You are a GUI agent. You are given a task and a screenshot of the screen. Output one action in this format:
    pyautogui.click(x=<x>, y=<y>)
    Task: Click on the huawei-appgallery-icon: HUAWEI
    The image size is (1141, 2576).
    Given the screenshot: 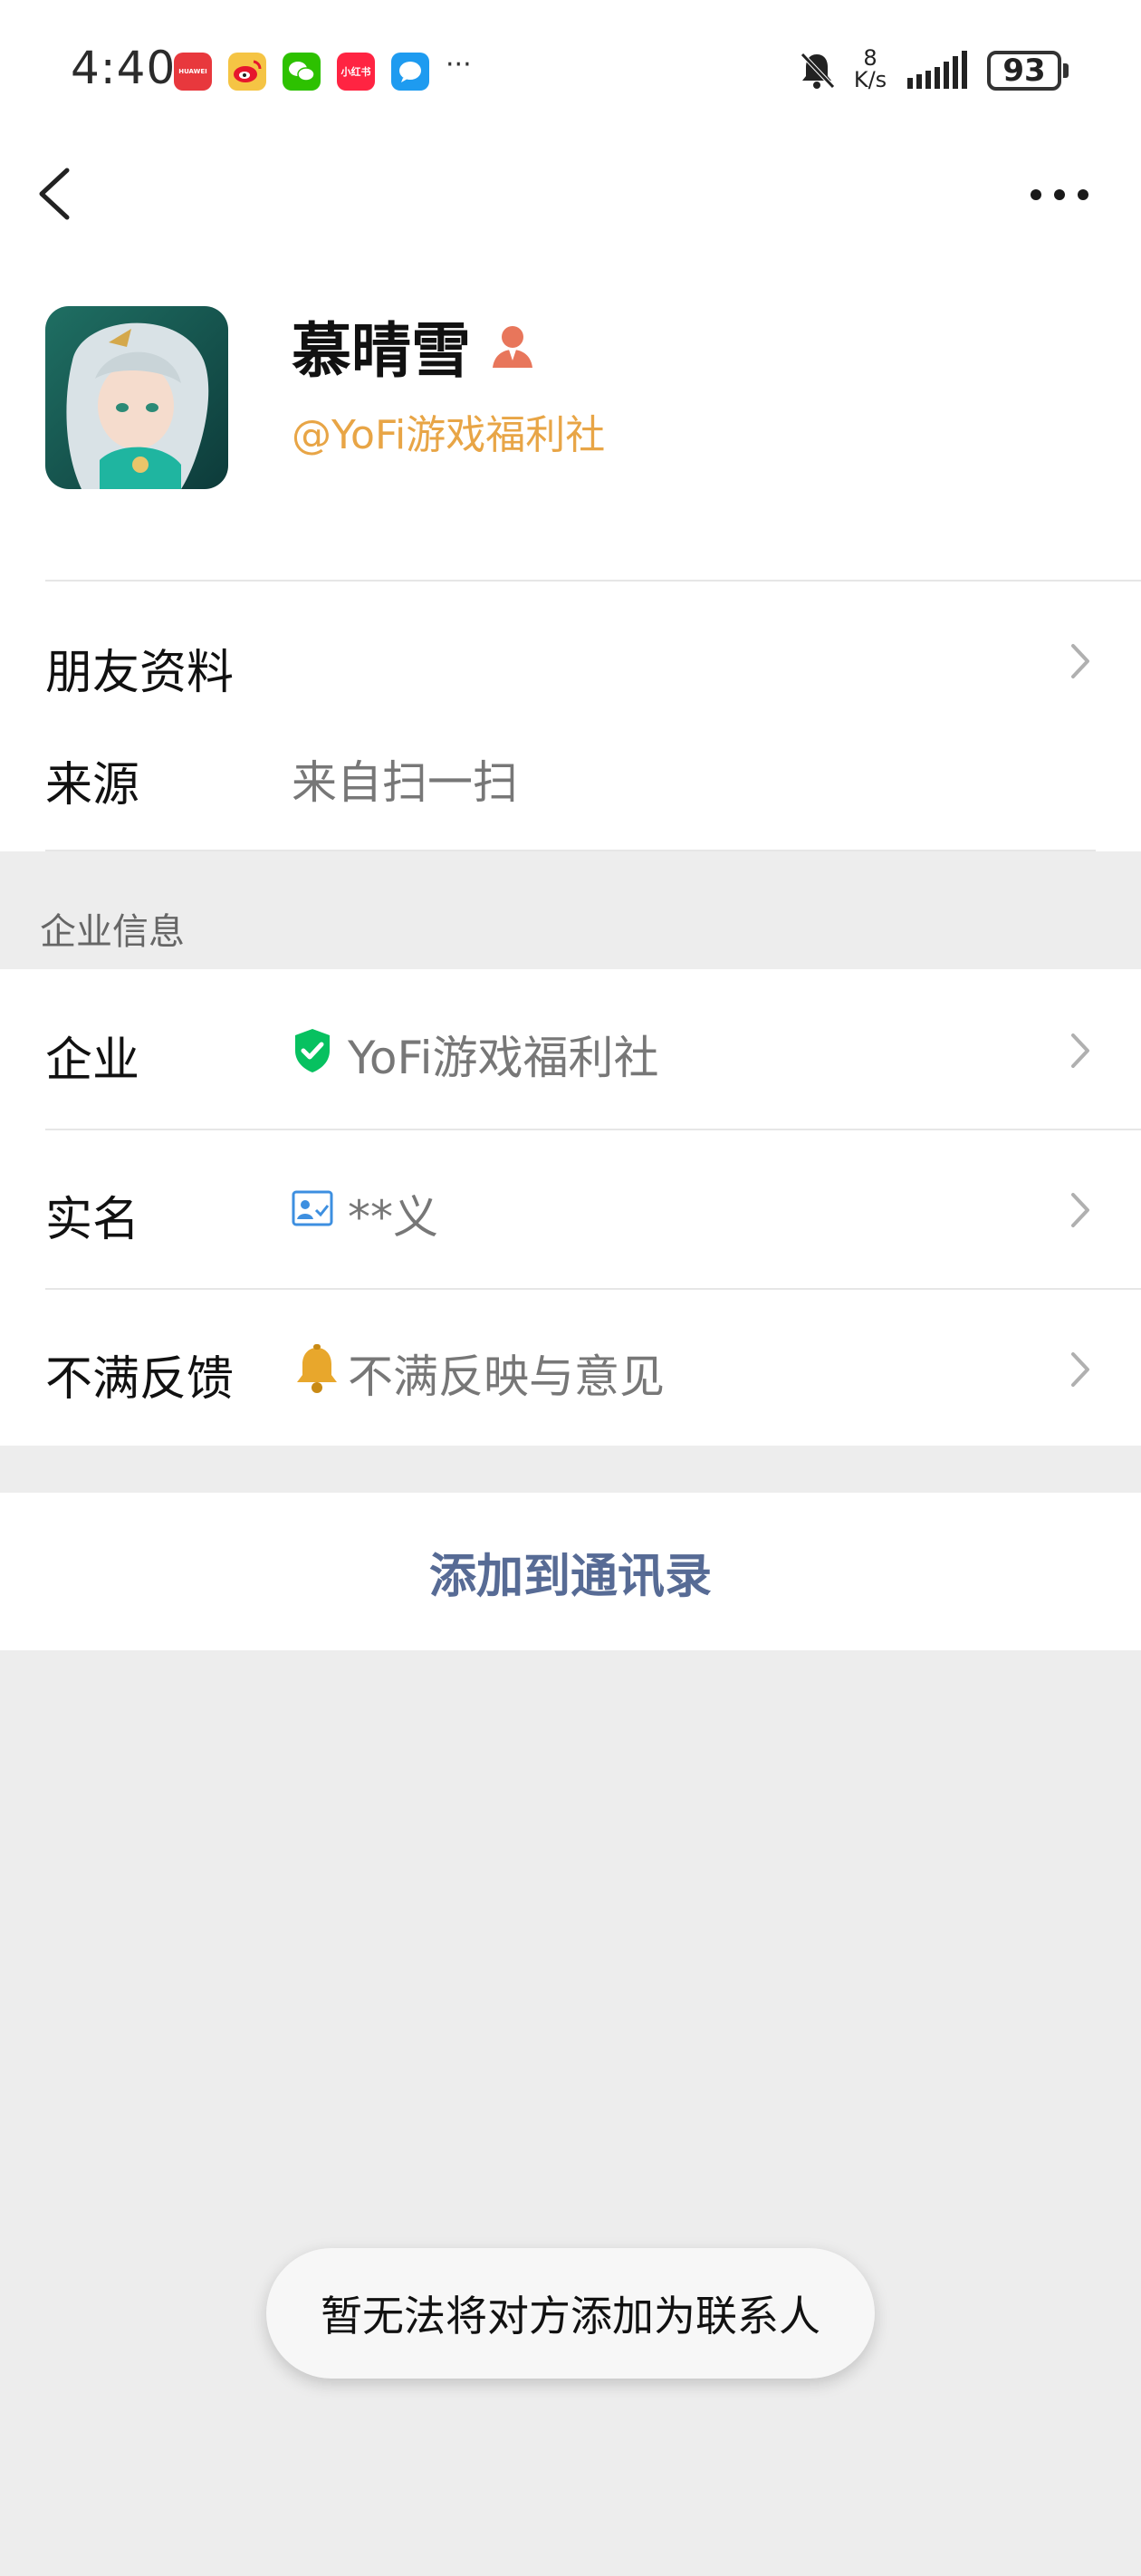 What is the action you would take?
    pyautogui.click(x=193, y=72)
    